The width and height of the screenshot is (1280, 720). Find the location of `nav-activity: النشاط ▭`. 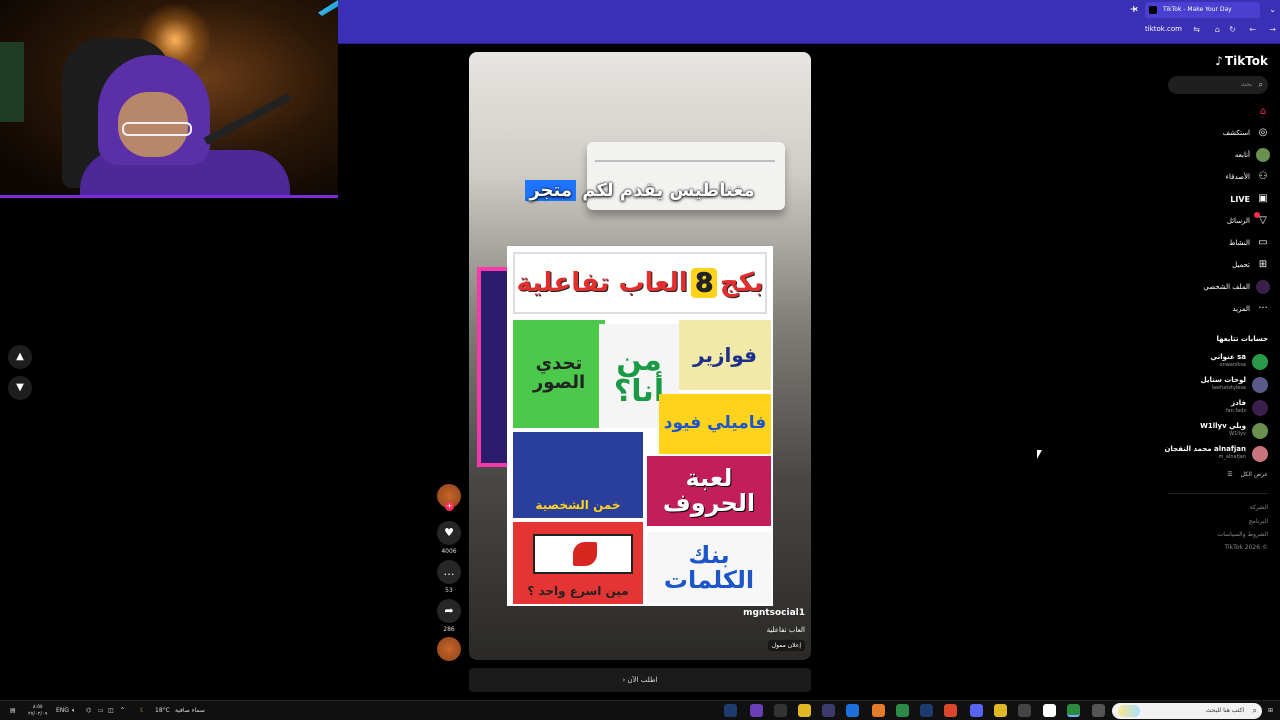

nav-activity: النشاط ▭ is located at coordinates (1249, 243).